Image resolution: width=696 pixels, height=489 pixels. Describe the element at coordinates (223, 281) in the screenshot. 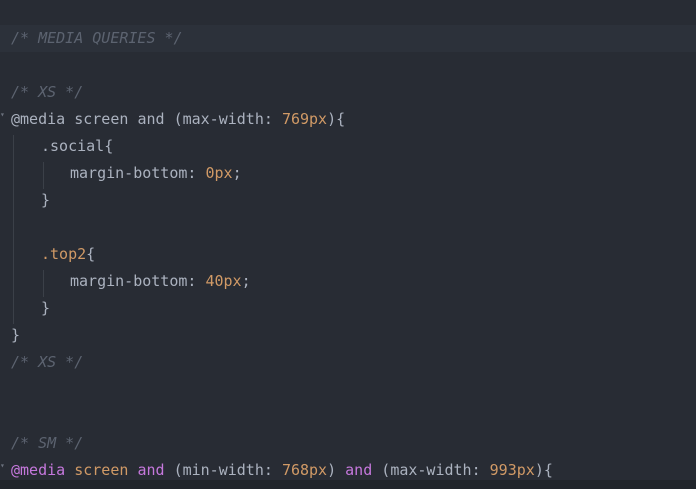

I see `number-value: 40px` at that location.